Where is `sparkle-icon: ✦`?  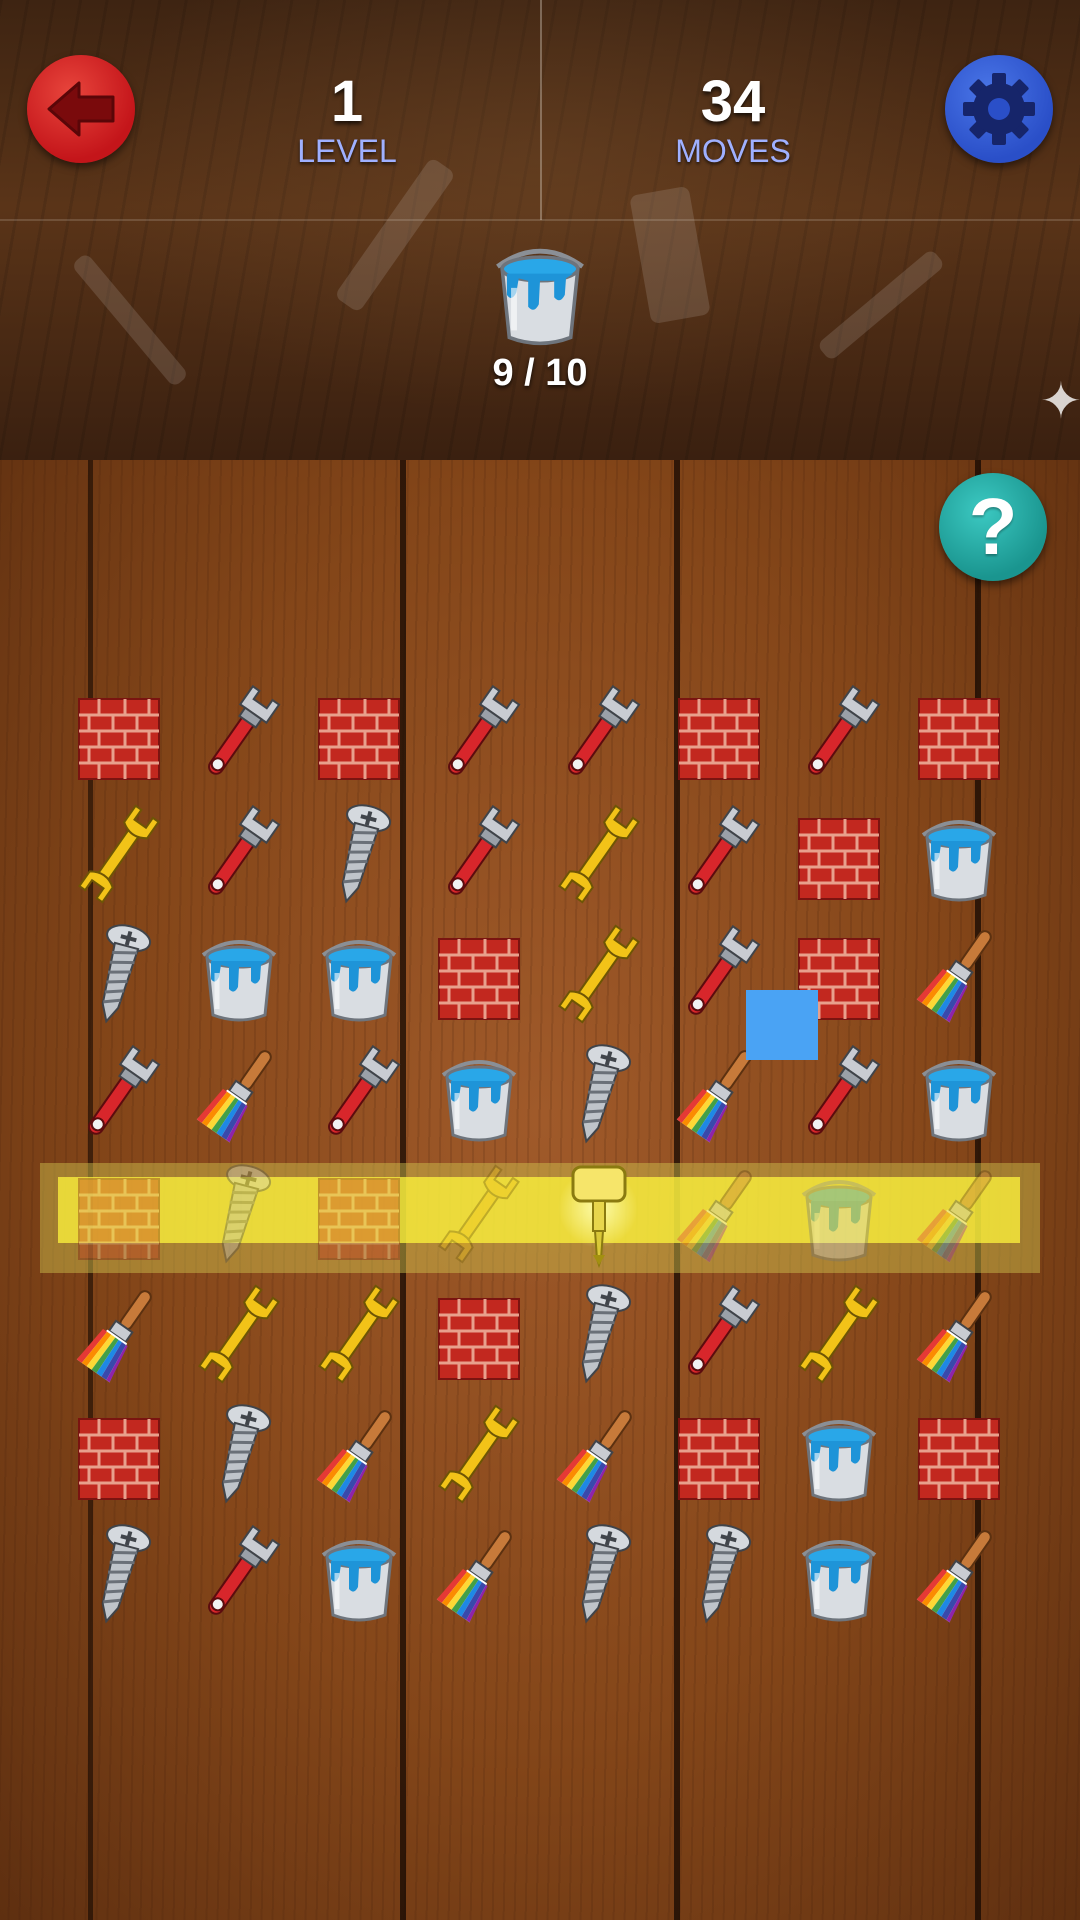
sparkle-icon: ✦ is located at coordinates (1060, 401).